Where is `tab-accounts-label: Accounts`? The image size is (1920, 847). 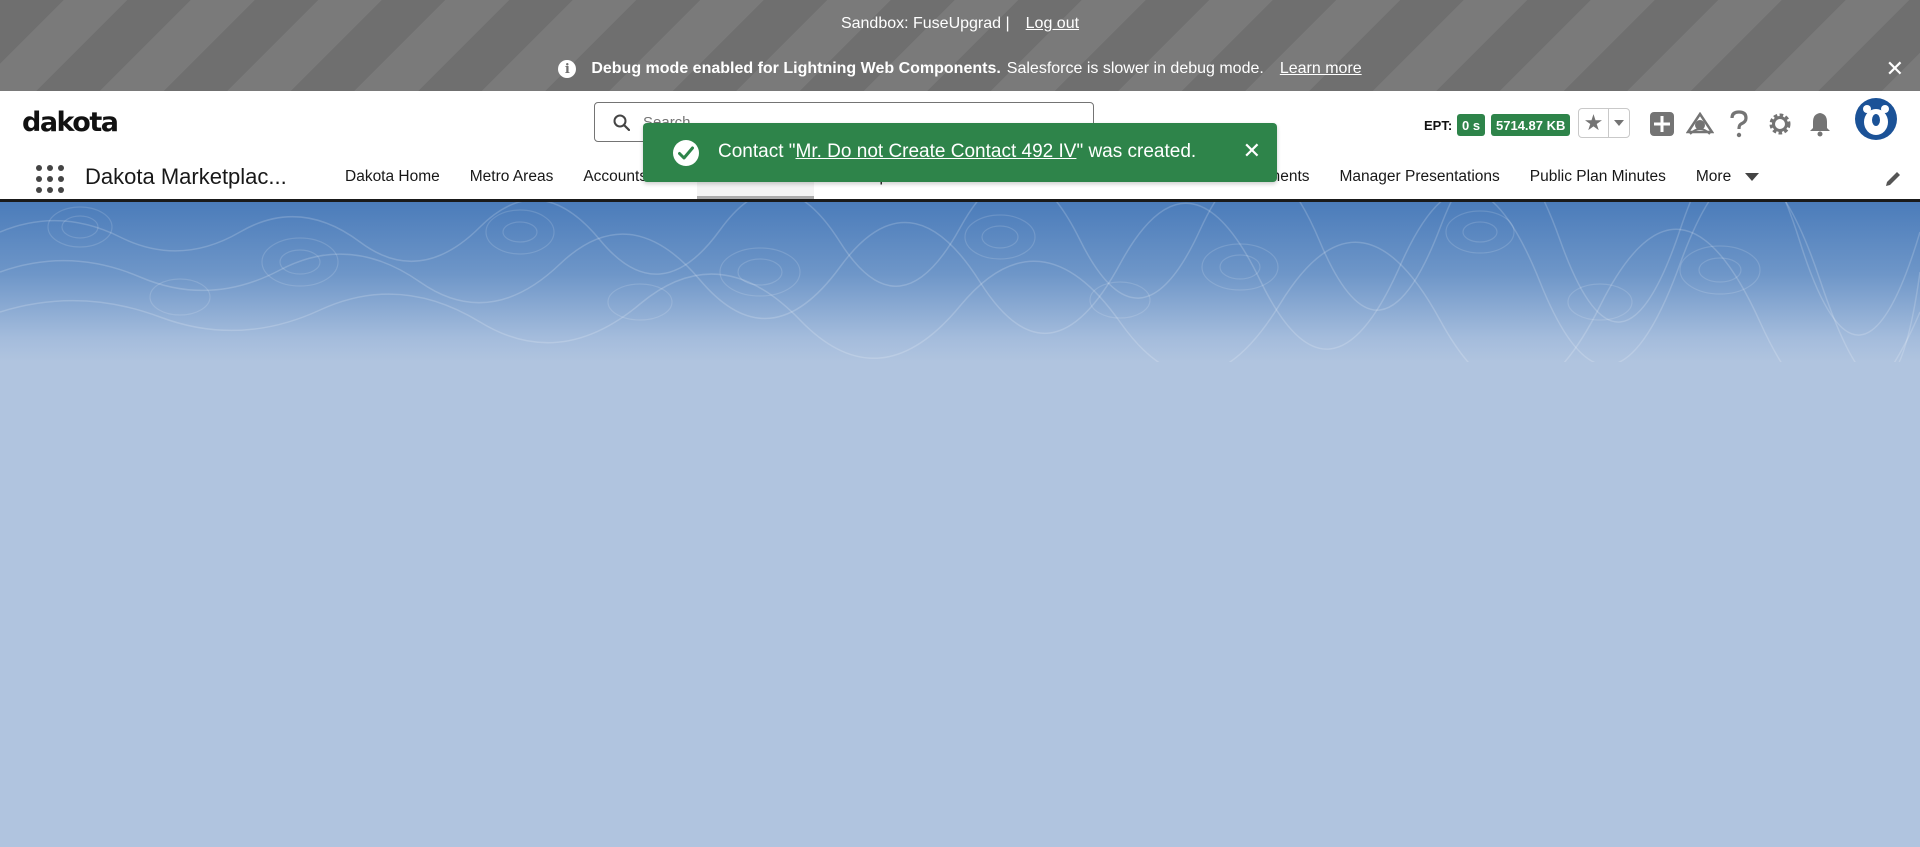 tab-accounts-label: Accounts is located at coordinates (615, 176).